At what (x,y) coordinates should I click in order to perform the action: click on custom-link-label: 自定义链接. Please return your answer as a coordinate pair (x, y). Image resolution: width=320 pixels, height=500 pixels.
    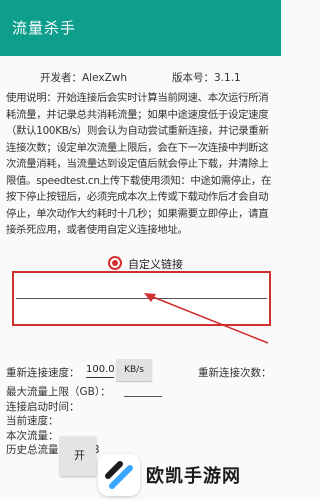
    Looking at the image, I should click on (155, 264).